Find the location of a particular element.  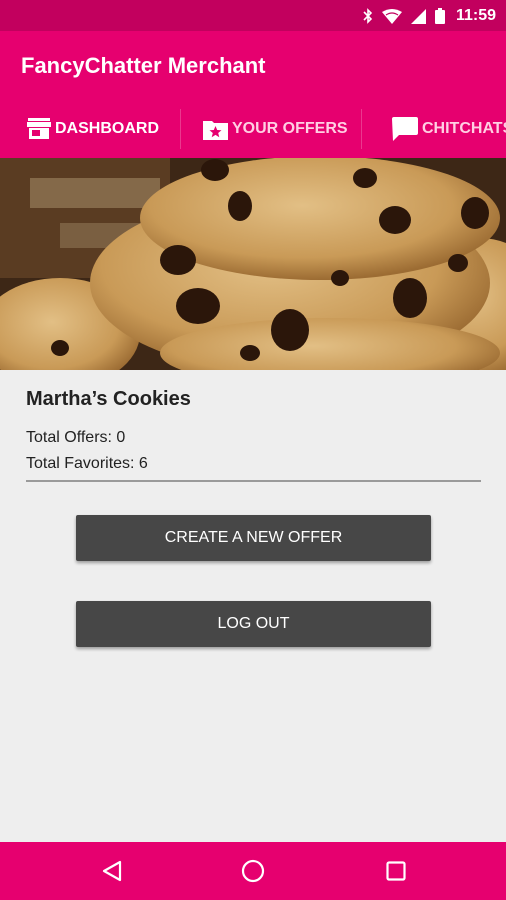

status-icons: 11:59 is located at coordinates (429, 16).